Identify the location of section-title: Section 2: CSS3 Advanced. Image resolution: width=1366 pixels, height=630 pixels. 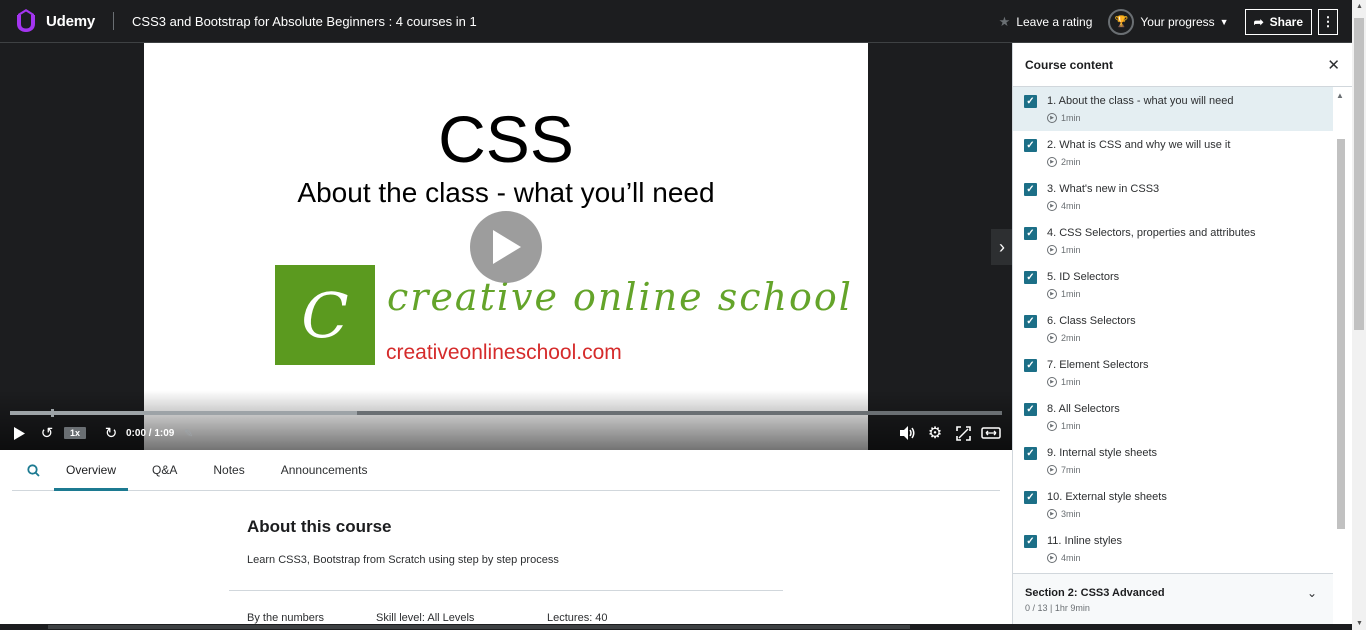
(1095, 593).